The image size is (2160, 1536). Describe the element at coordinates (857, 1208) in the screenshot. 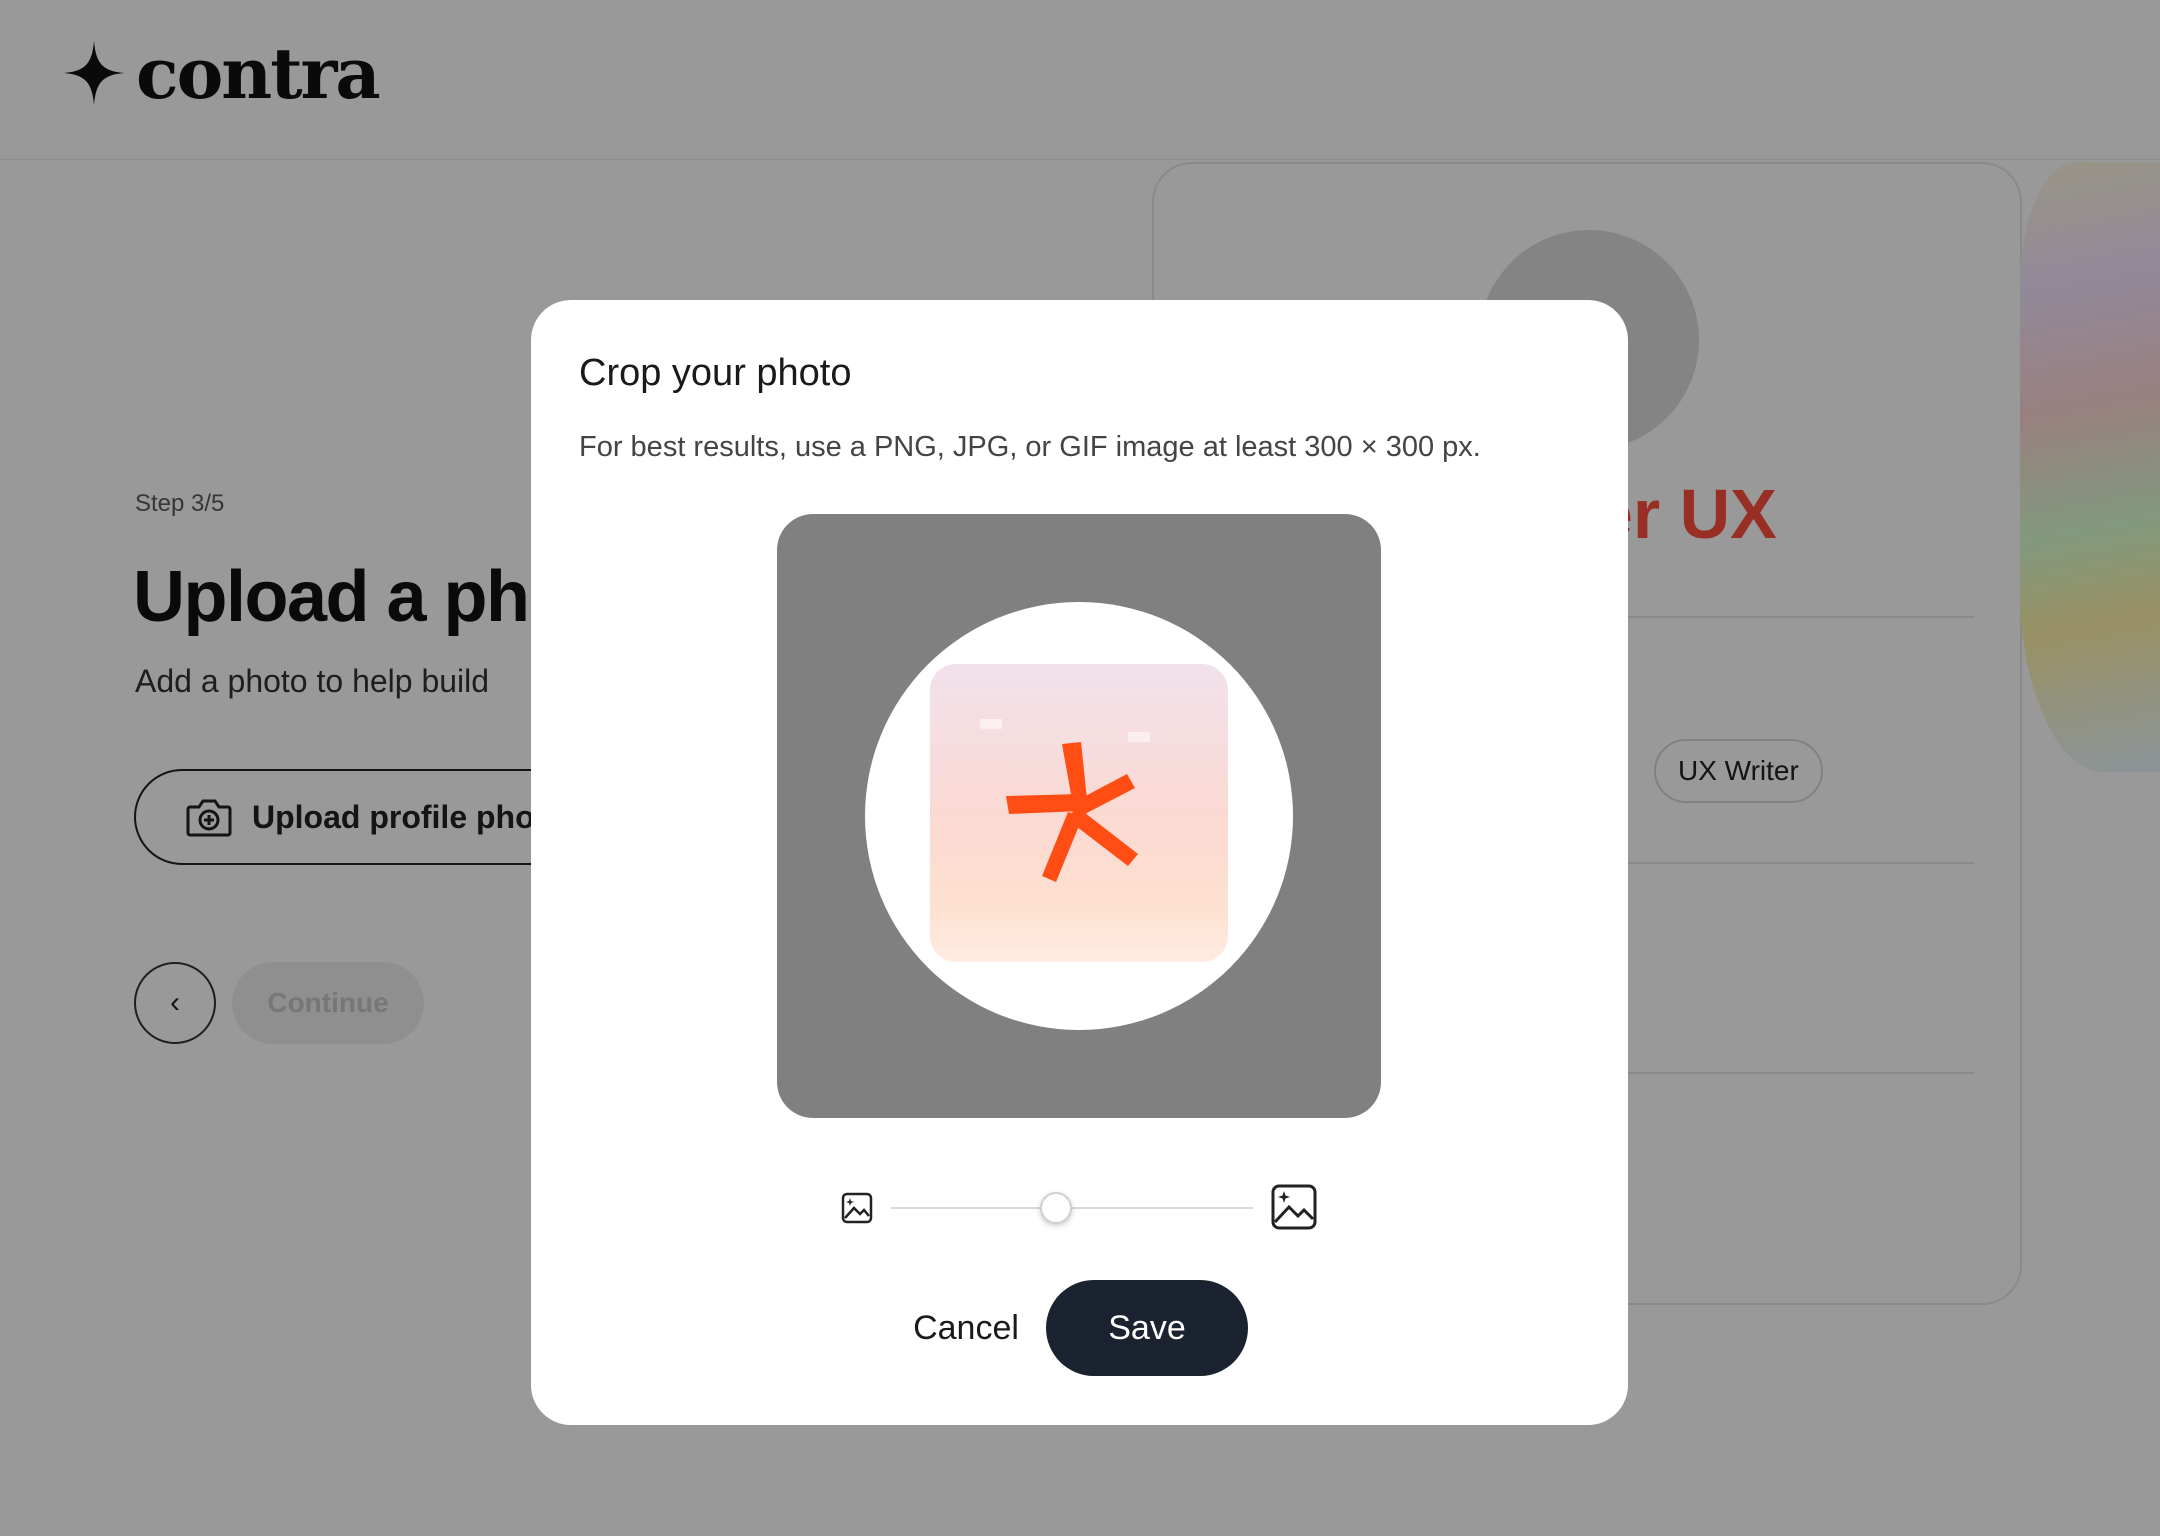

I see `image-small-icon` at that location.